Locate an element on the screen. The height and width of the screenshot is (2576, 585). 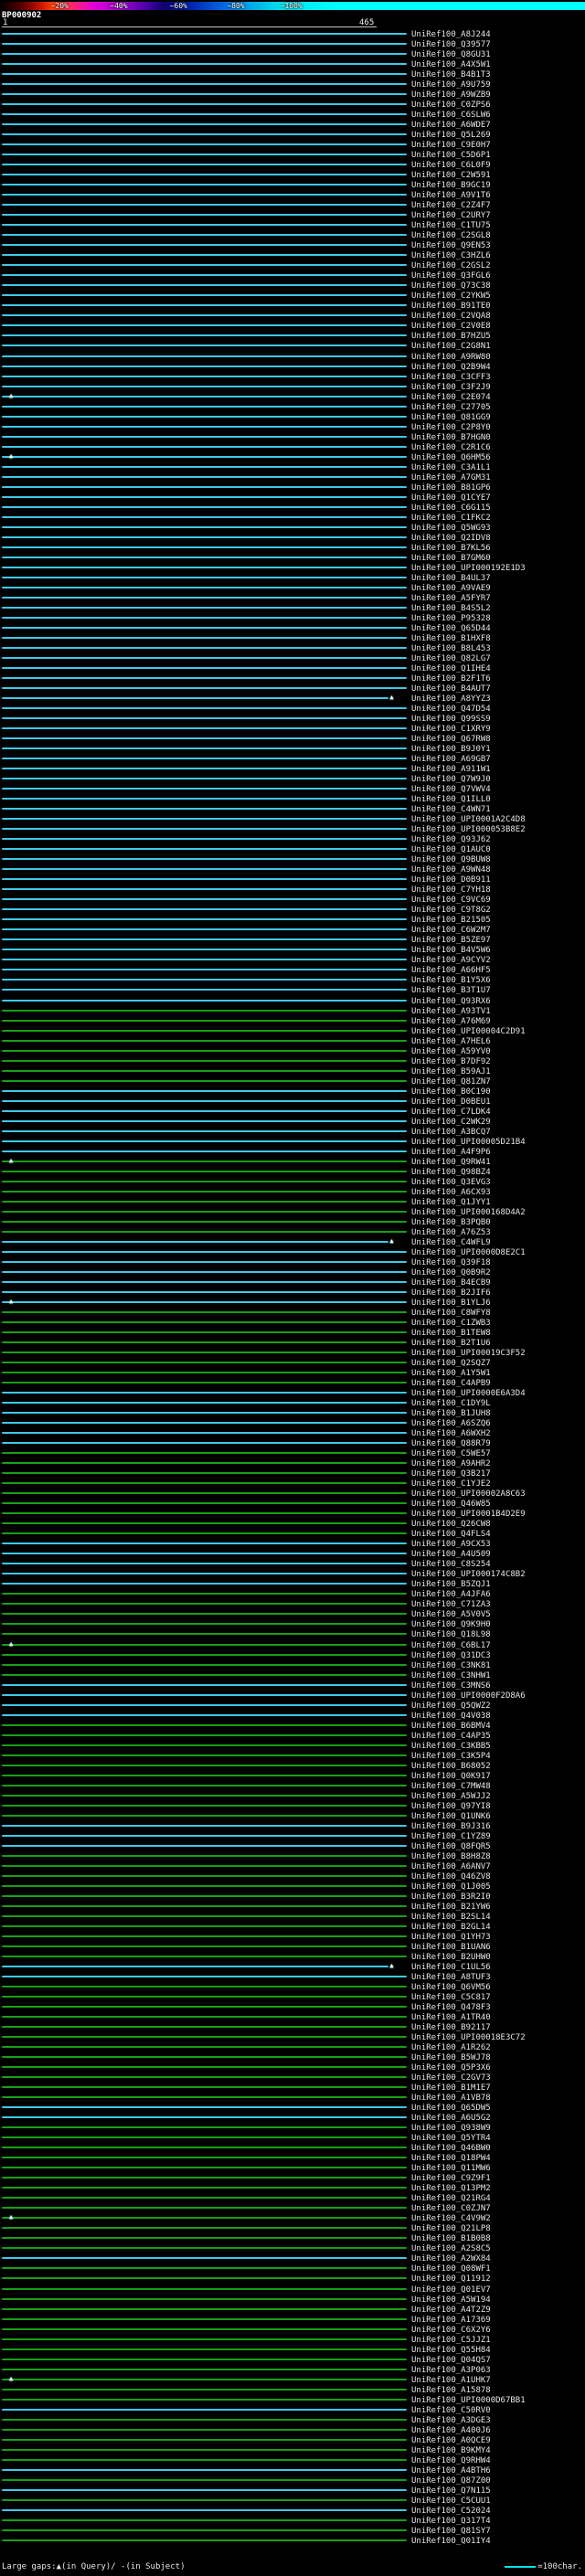
hit-label: UniRef100_Q11912 is located at coordinates (451, 2279).